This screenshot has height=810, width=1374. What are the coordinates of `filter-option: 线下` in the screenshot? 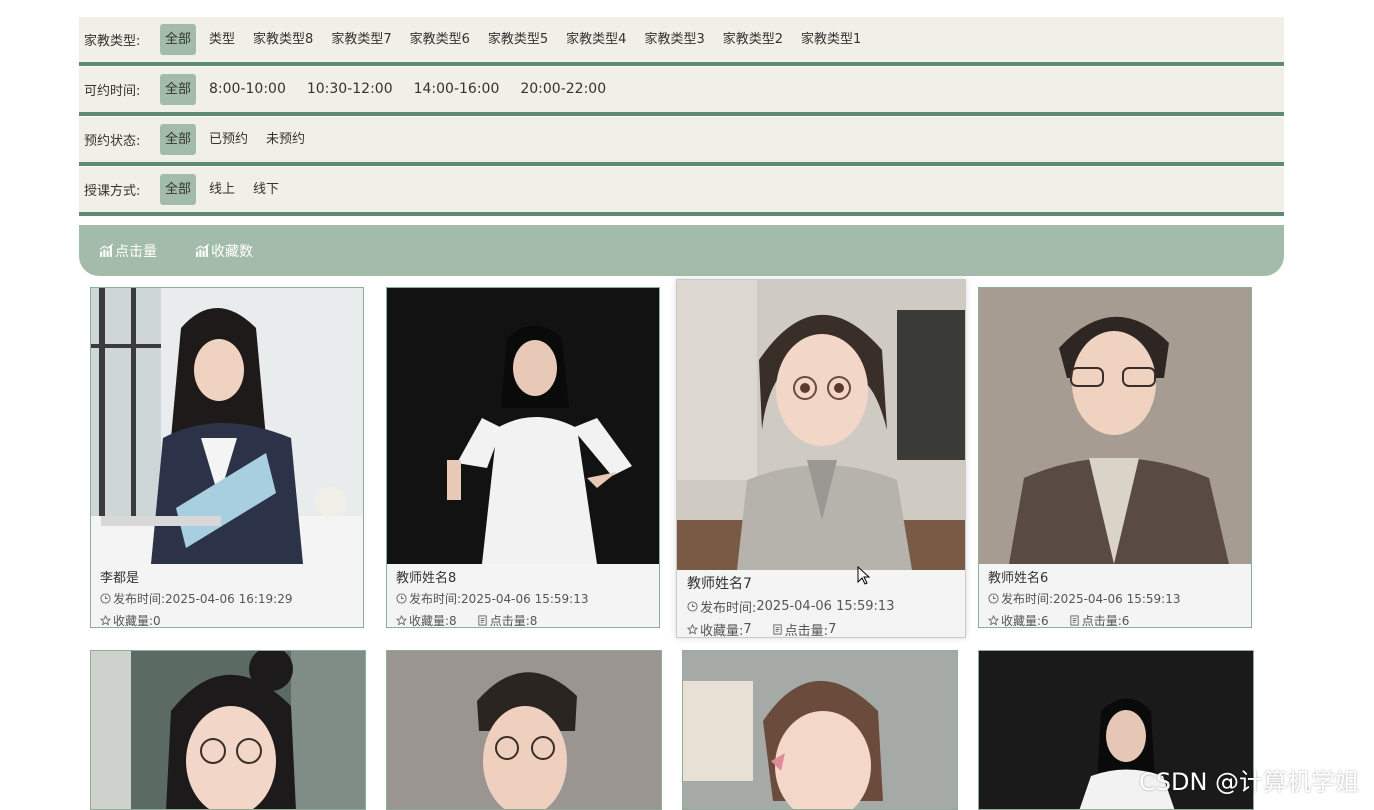 It's located at (266, 189).